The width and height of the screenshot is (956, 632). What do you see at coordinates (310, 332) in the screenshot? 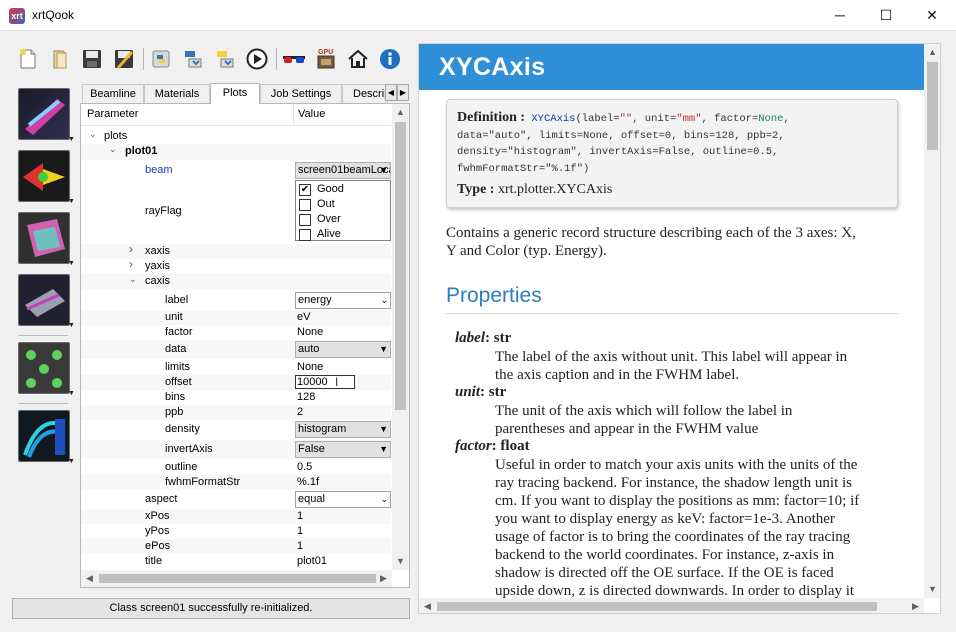
I see `value-factor: None` at bounding box center [310, 332].